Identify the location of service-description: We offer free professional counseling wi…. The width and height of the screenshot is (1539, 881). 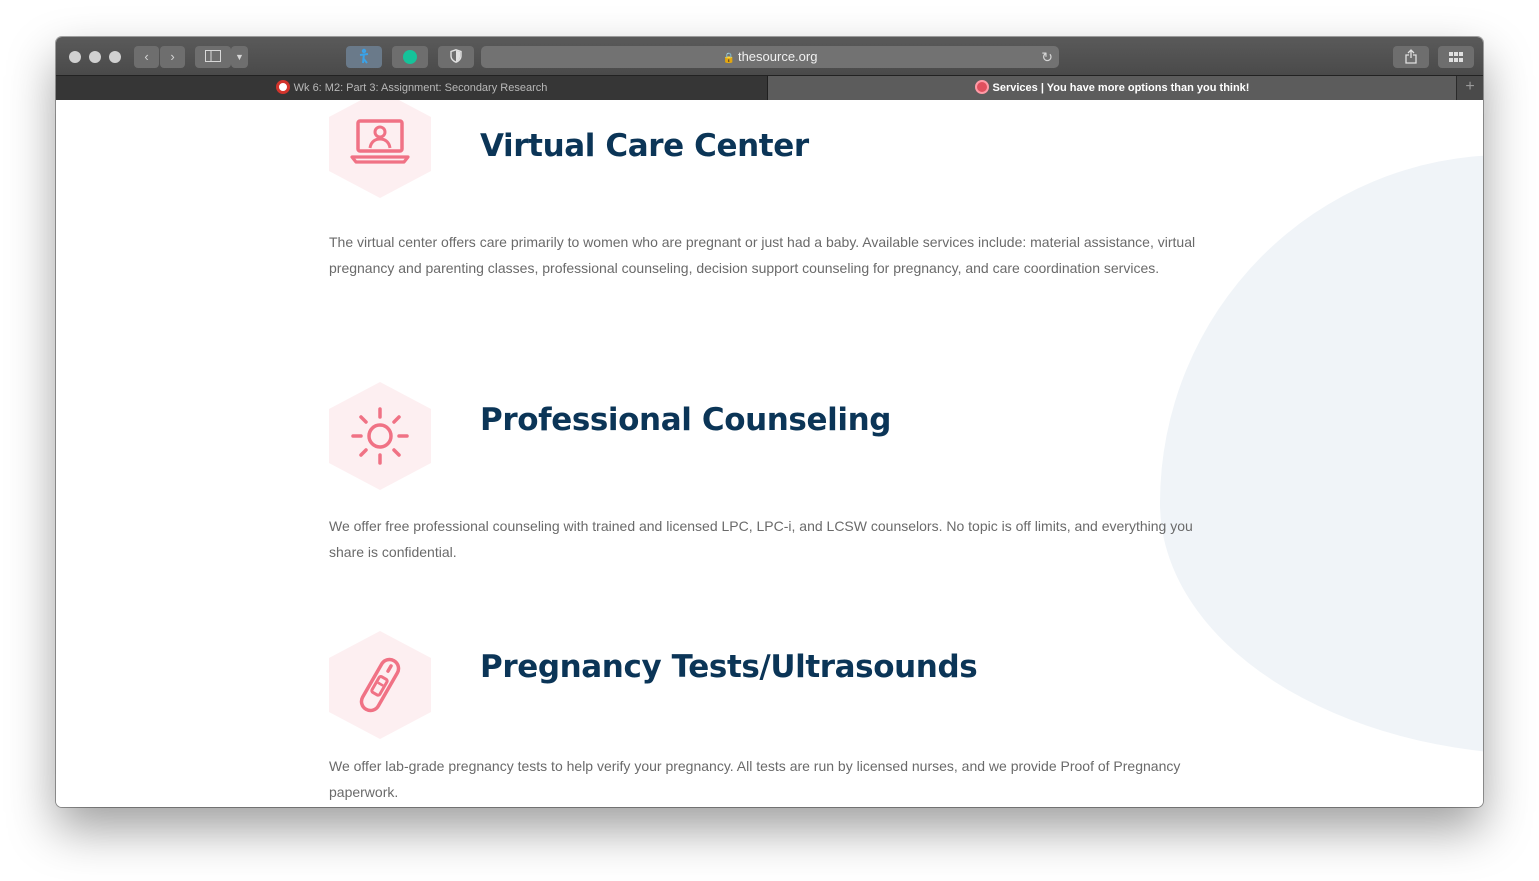
(761, 539).